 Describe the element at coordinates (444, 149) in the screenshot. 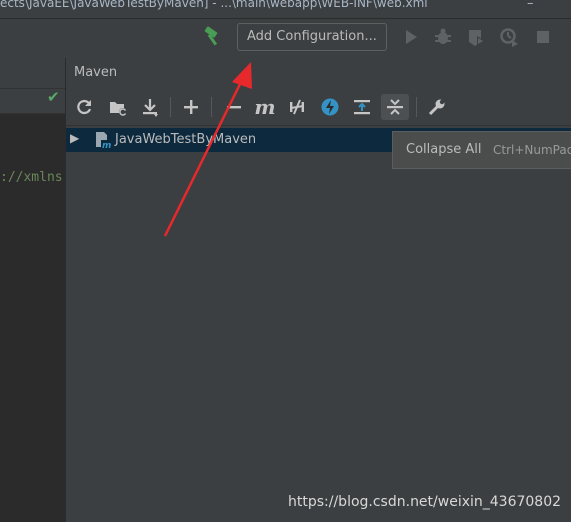

I see `tooltip-label: Collapse All` at that location.